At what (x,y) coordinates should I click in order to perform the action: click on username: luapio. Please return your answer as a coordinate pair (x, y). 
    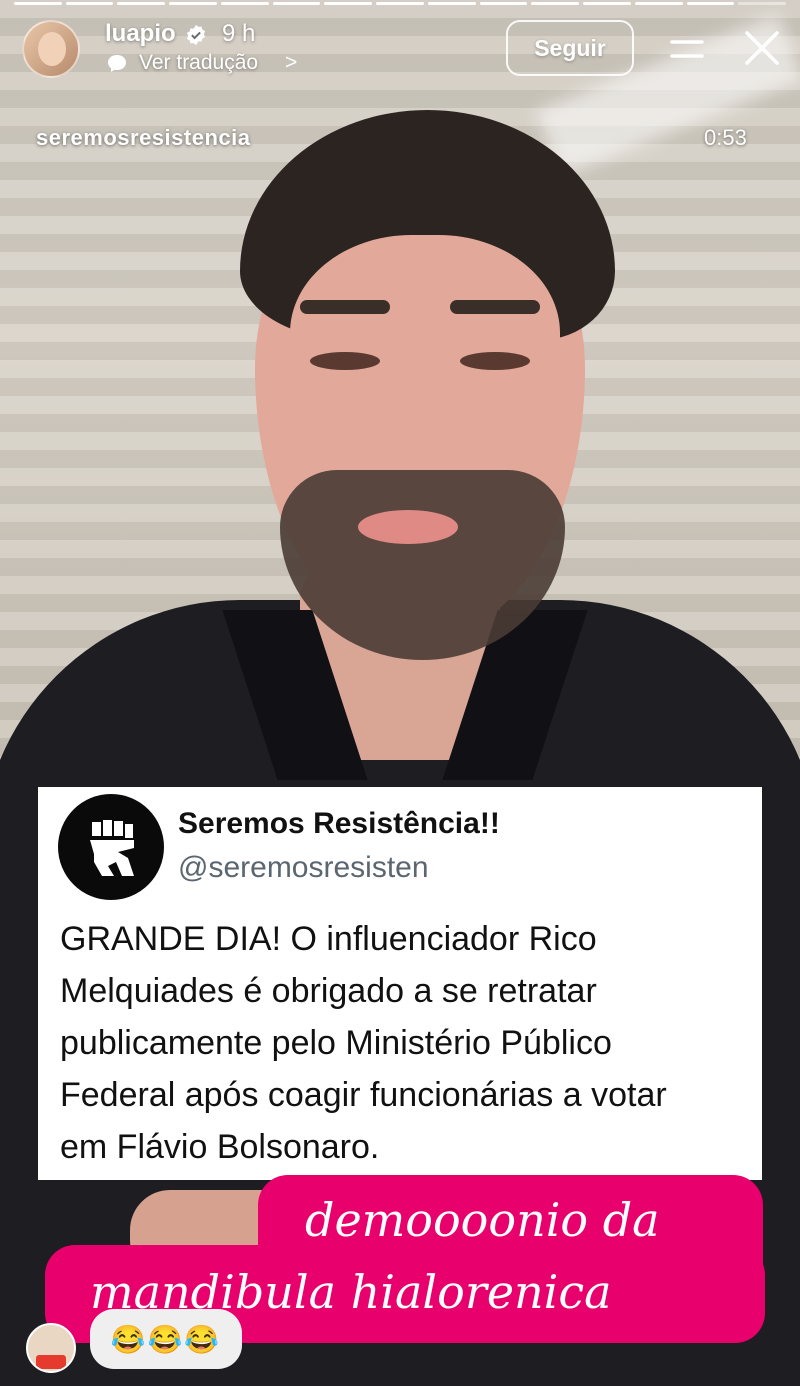
    Looking at the image, I should click on (140, 34).